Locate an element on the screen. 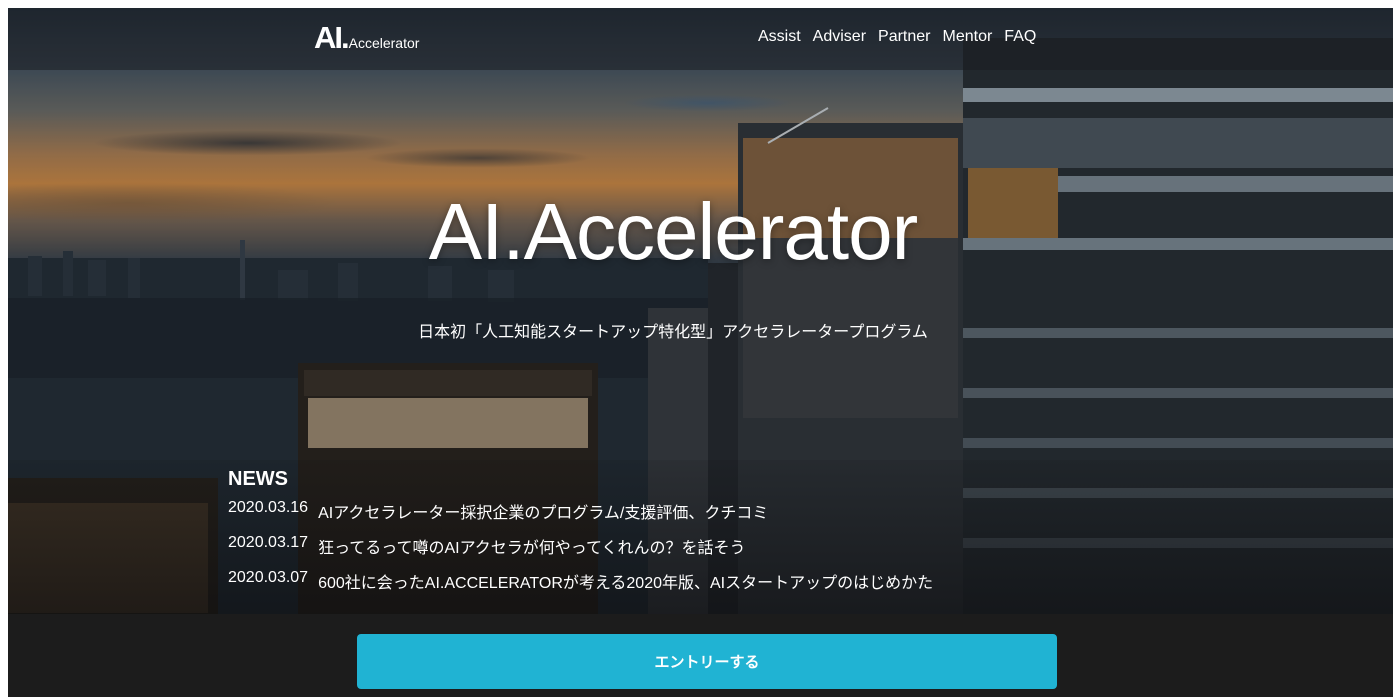 This screenshot has width=1393, height=697. site-logo: AI.Accelerator is located at coordinates (366, 38).